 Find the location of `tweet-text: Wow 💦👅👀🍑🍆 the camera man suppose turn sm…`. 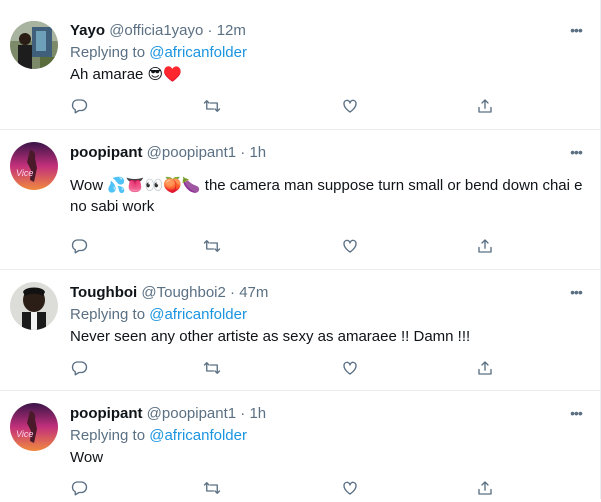

tweet-text: Wow 💦👅👀🍑🍆 the camera man suppose turn sm… is located at coordinates (326, 196).